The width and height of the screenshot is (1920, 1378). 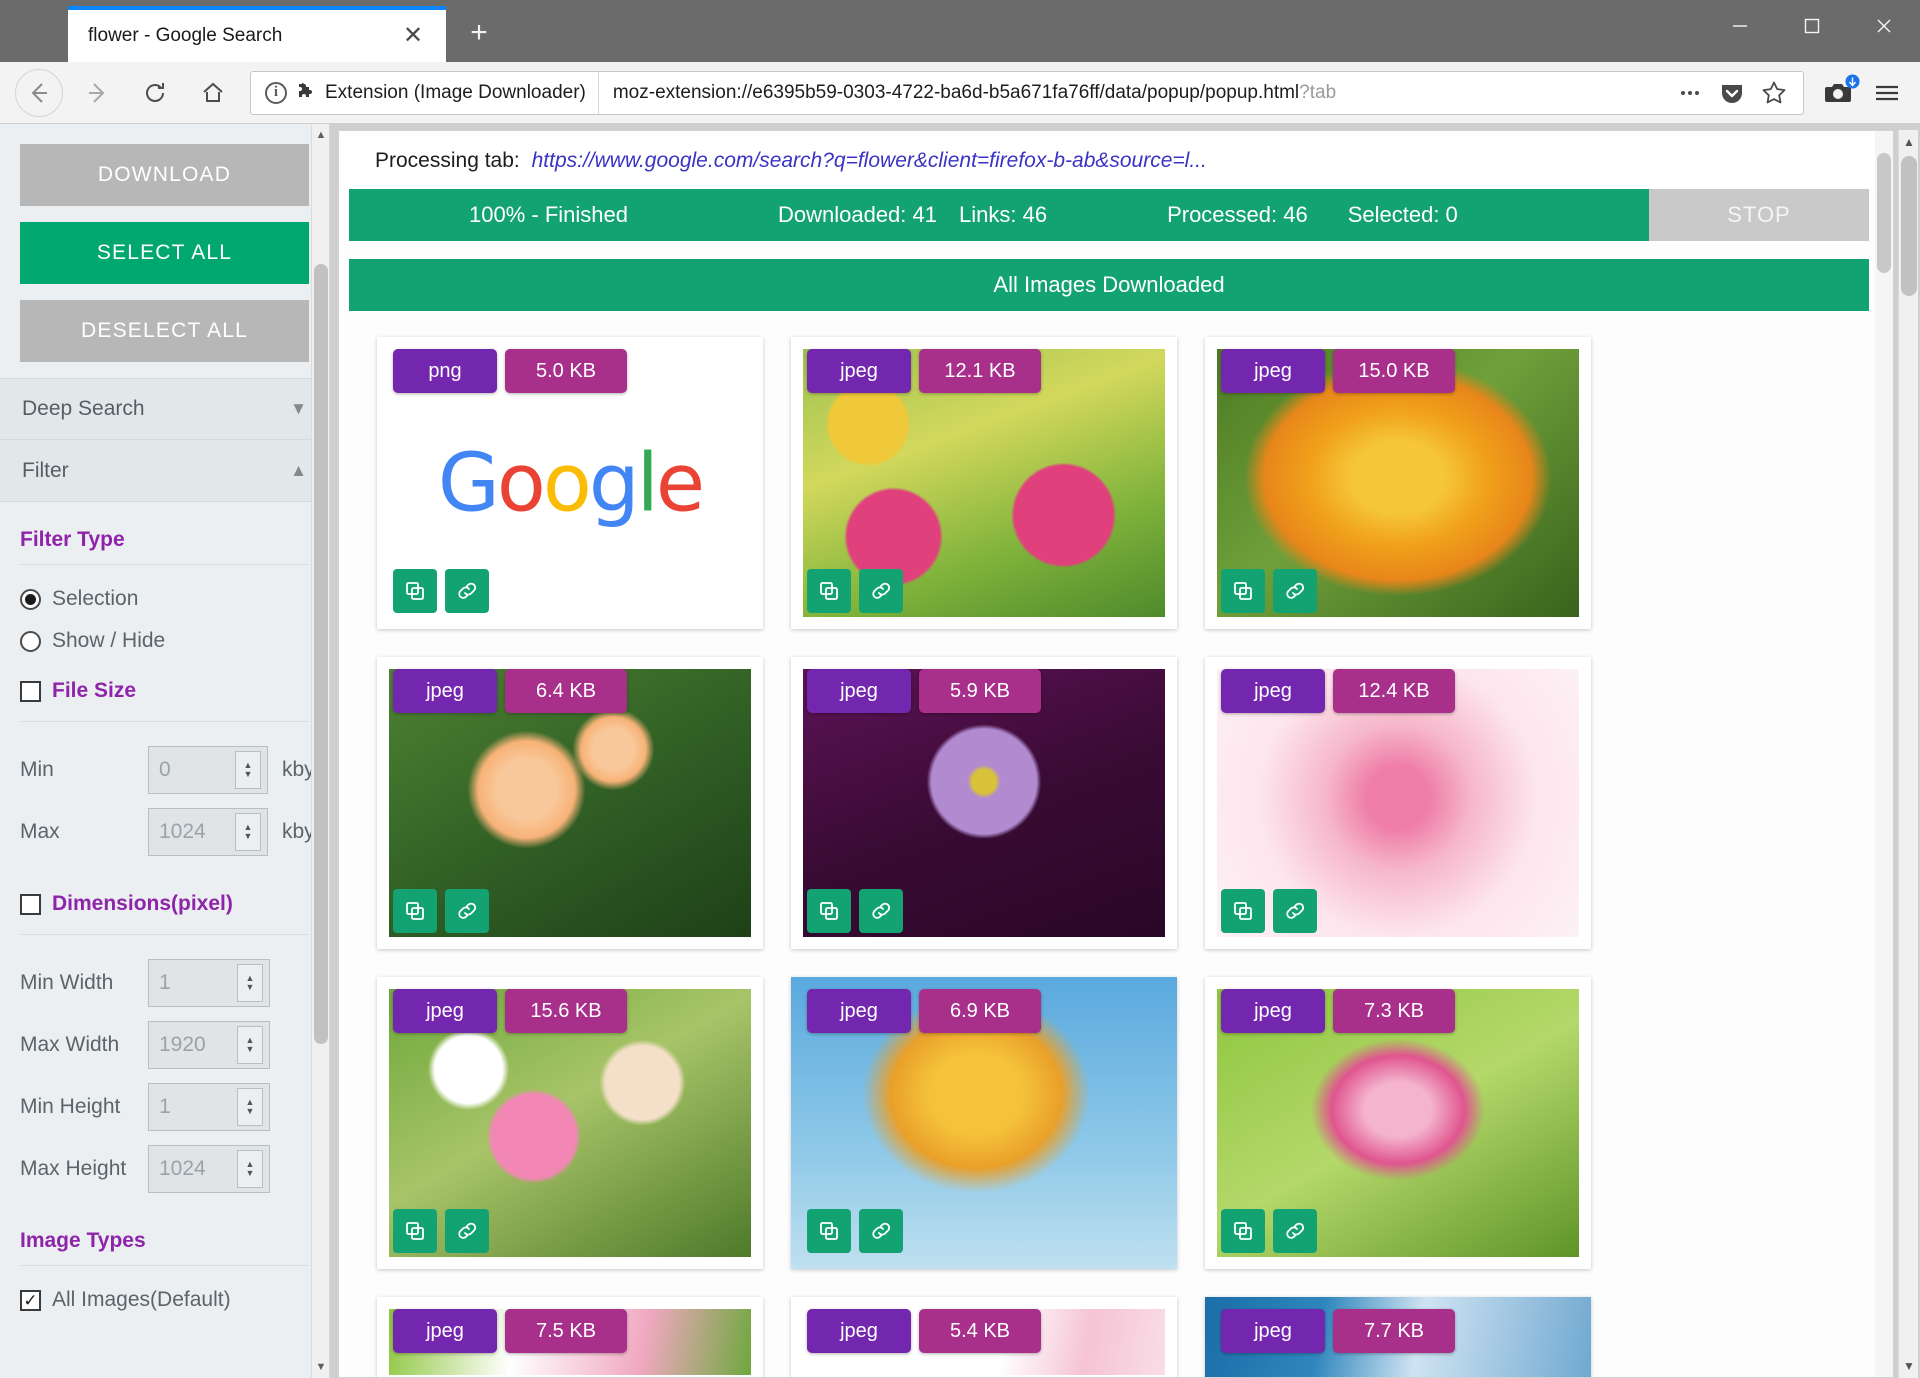 I want to click on max-filesize-input, so click(x=192, y=832).